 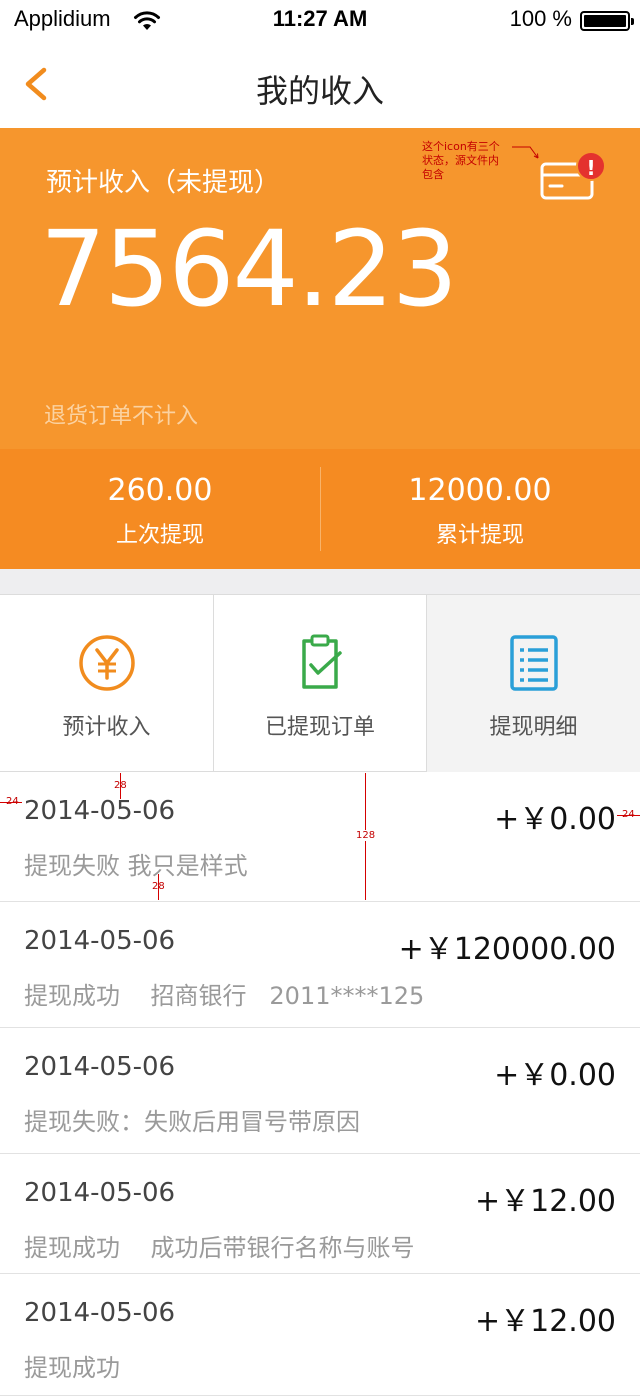 What do you see at coordinates (540, 18) in the screenshot?
I see `battery-percent: 100 %` at bounding box center [540, 18].